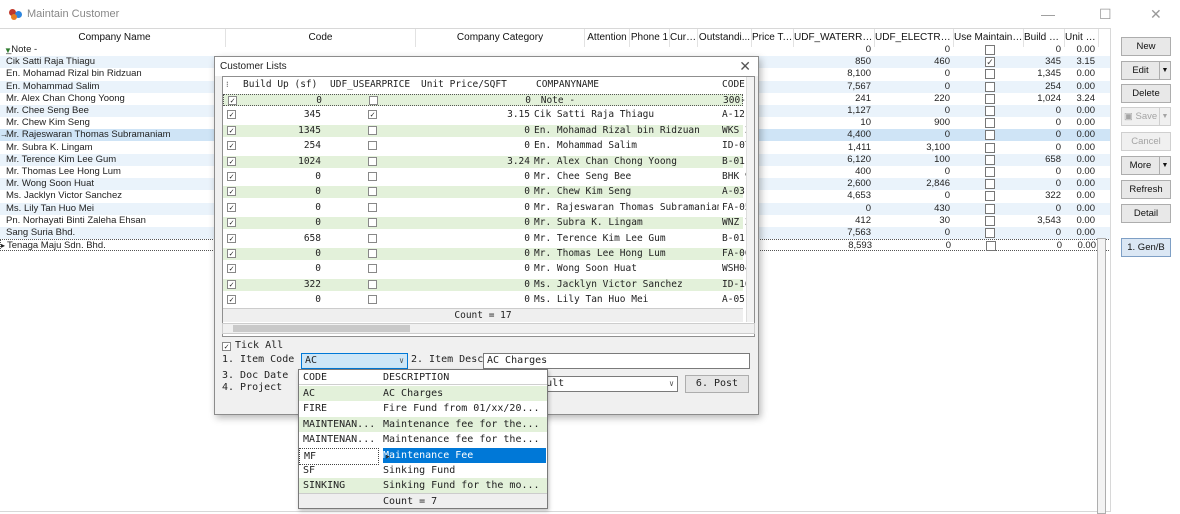 Image resolution: width=1180 pixels, height=514 pixels. Describe the element at coordinates (488, 254) in the screenshot. I see `table-row: ✓ 0 0 Mr. Thomas Lee Hong Lum FA-005` at that location.